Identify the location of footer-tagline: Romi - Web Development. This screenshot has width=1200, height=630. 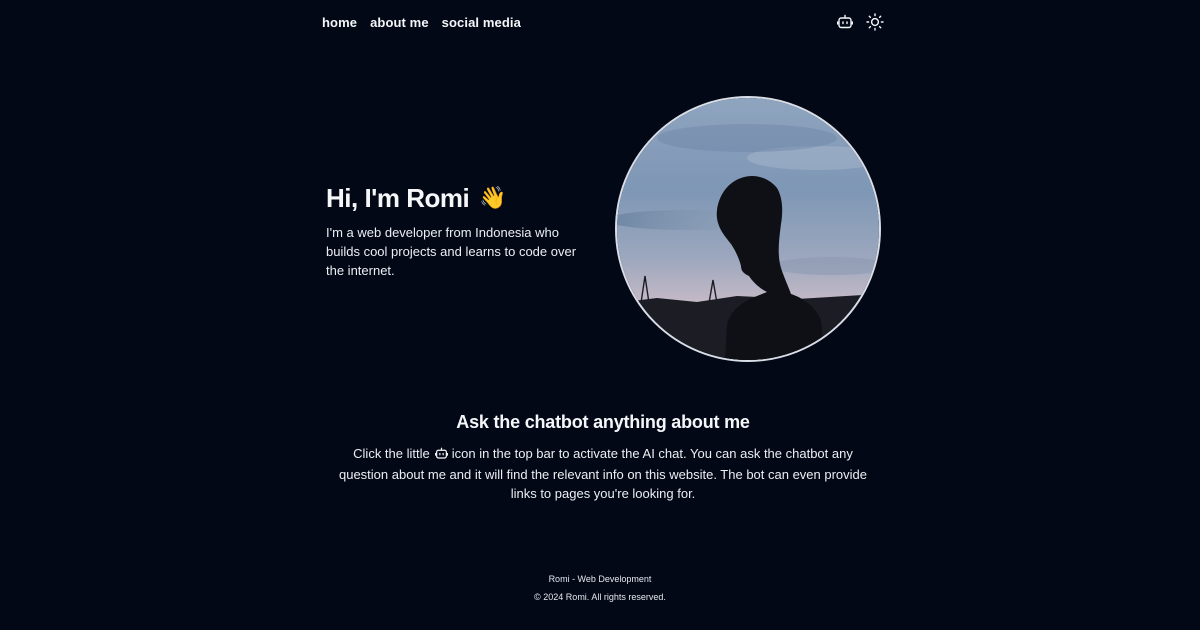
(600, 579).